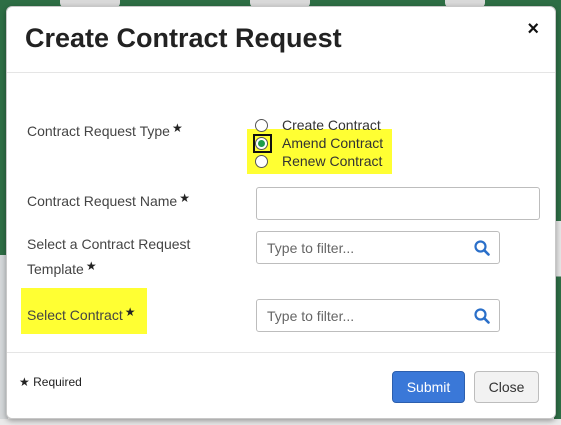  What do you see at coordinates (109, 244) in the screenshot?
I see `template-label-line1: Select a Contract Request` at bounding box center [109, 244].